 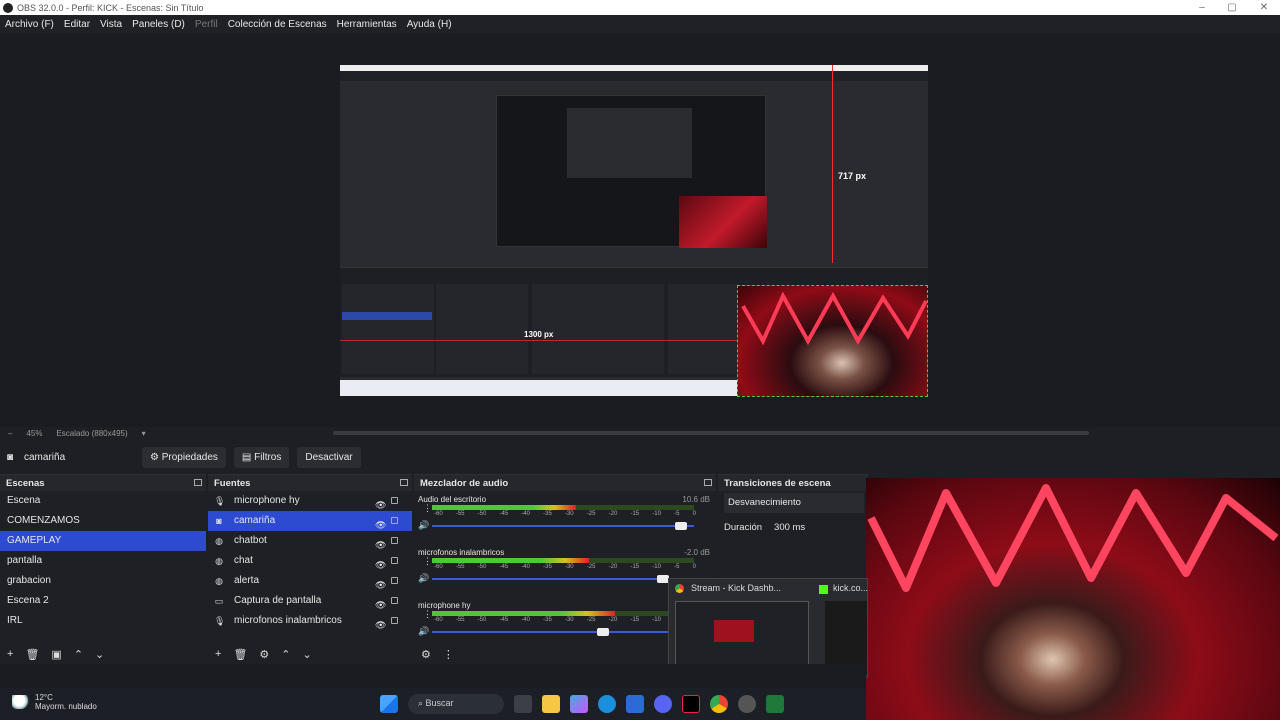 I want to click on eye-icon: 👁, so click(x=380, y=625).